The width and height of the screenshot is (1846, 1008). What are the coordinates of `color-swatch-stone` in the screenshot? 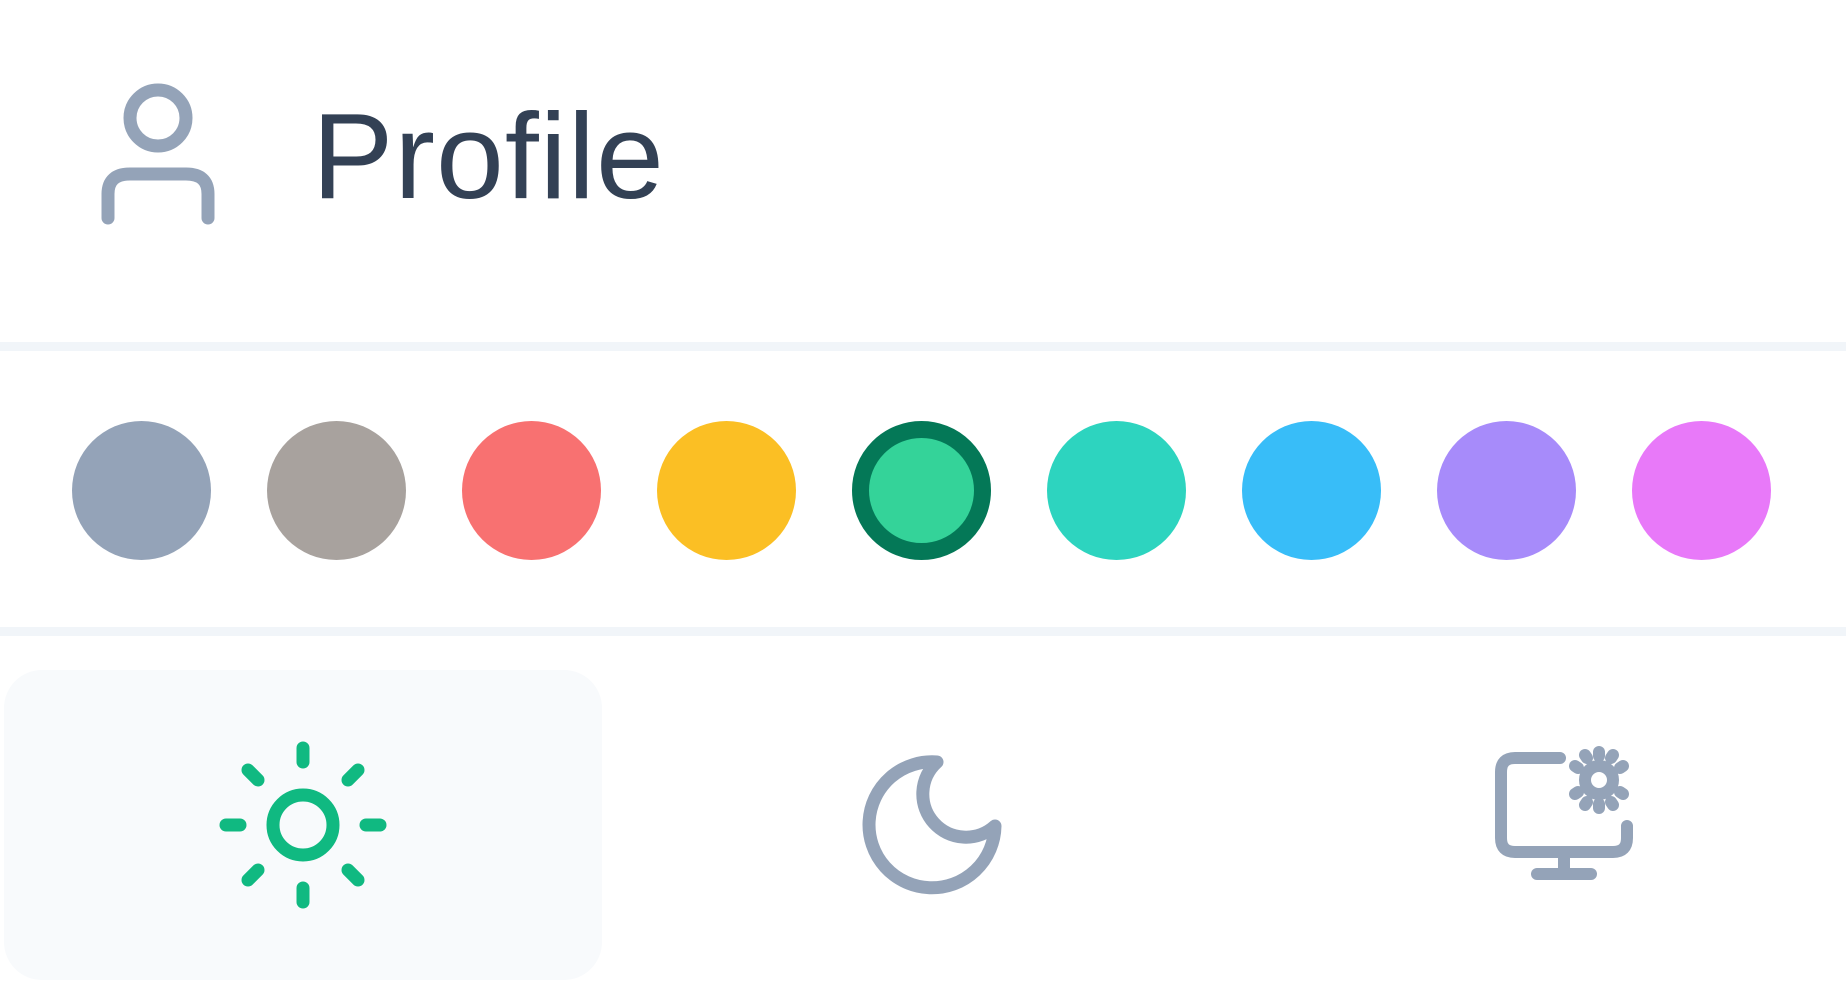 It's located at (336, 490).